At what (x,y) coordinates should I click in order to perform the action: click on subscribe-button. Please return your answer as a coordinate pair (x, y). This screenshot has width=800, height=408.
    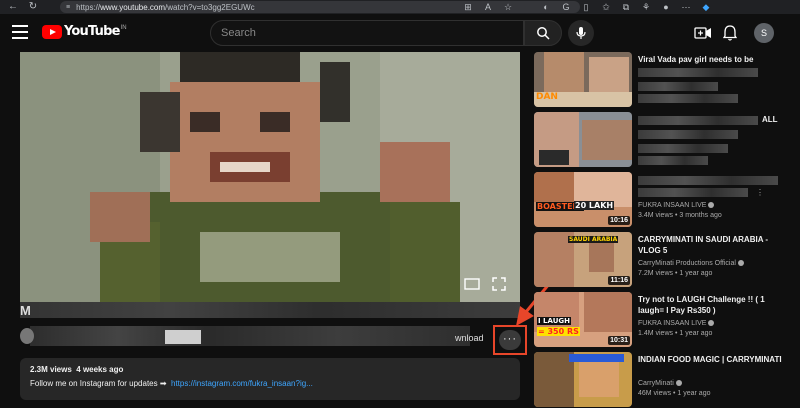
    Looking at the image, I should click on (183, 337).